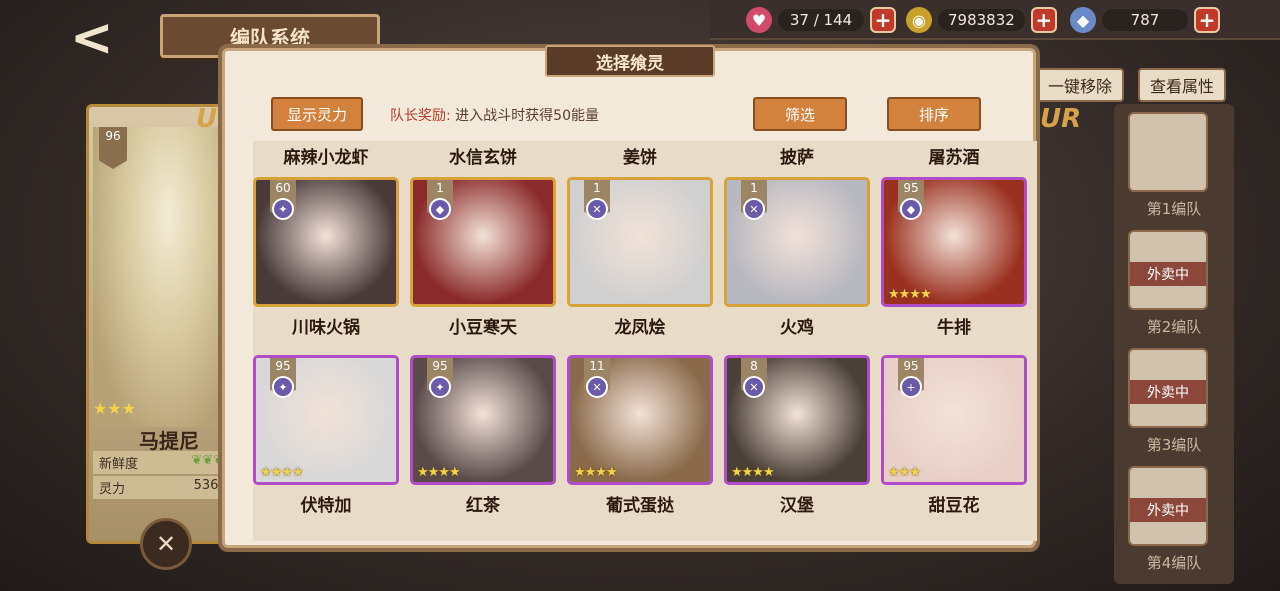  Describe the element at coordinates (326, 242) in the screenshot. I see `character-card: 60 ✦` at that location.